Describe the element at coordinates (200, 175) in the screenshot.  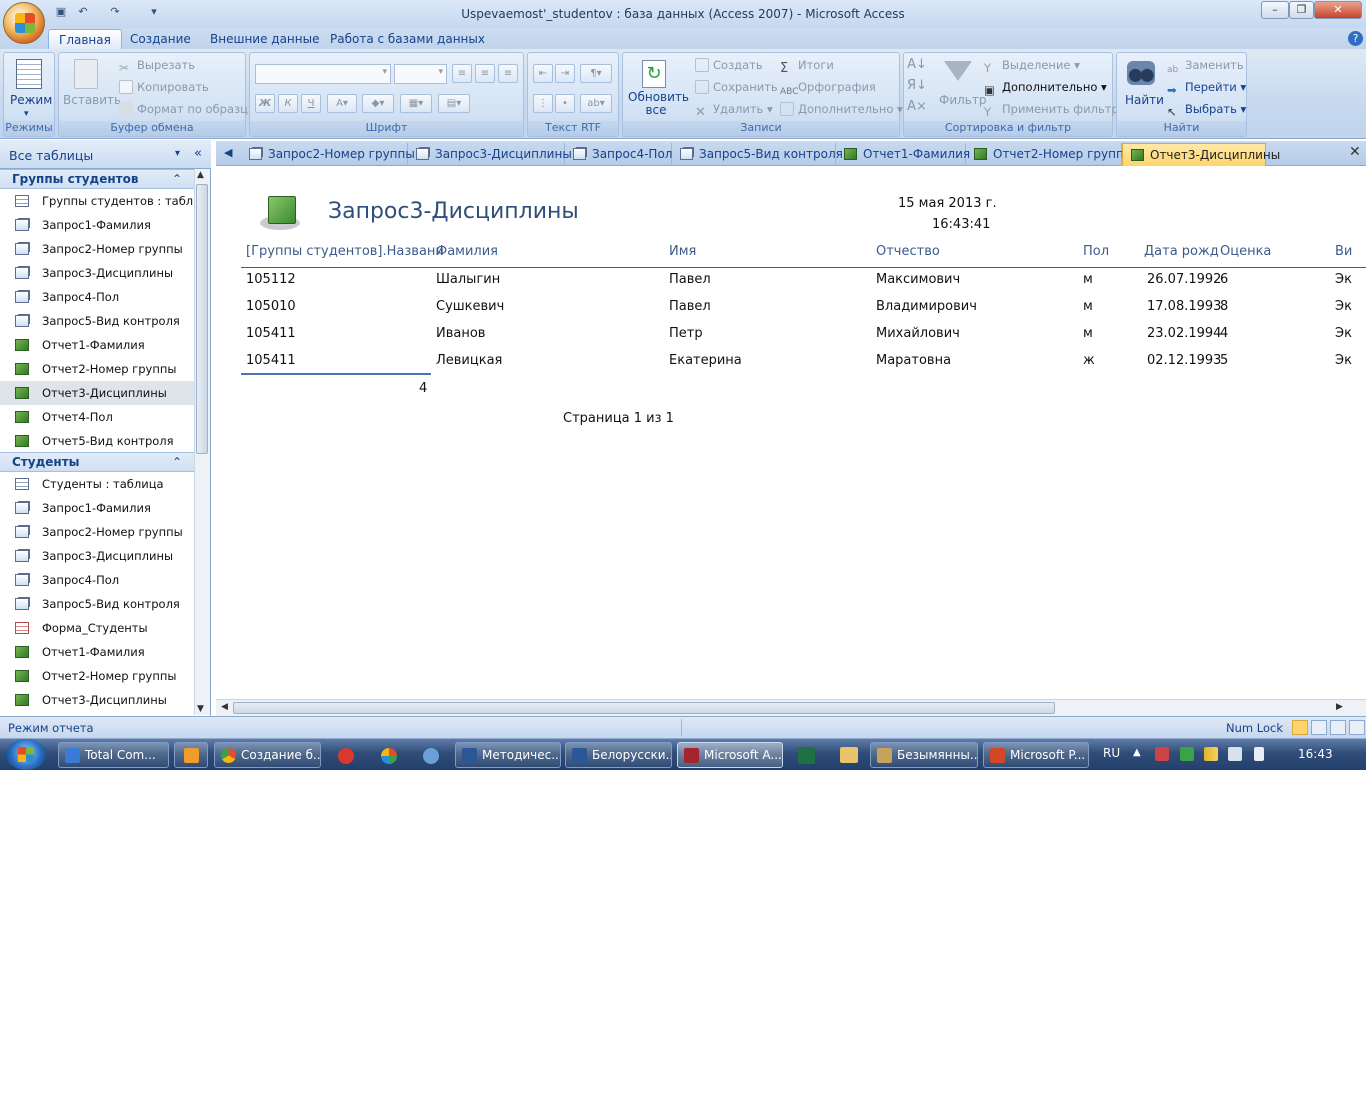
I see `scroll-up-icon: ▲` at that location.